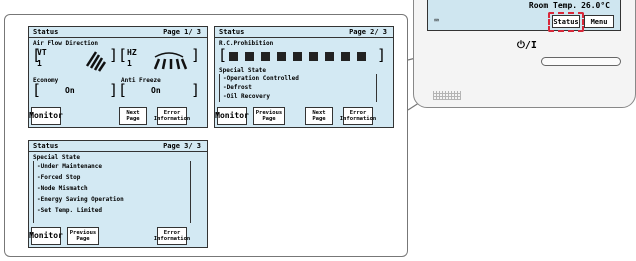 The image size is (636, 261). What do you see at coordinates (118, 32) in the screenshot?
I see `screen-header: Status Page 1/ 3` at bounding box center [118, 32].